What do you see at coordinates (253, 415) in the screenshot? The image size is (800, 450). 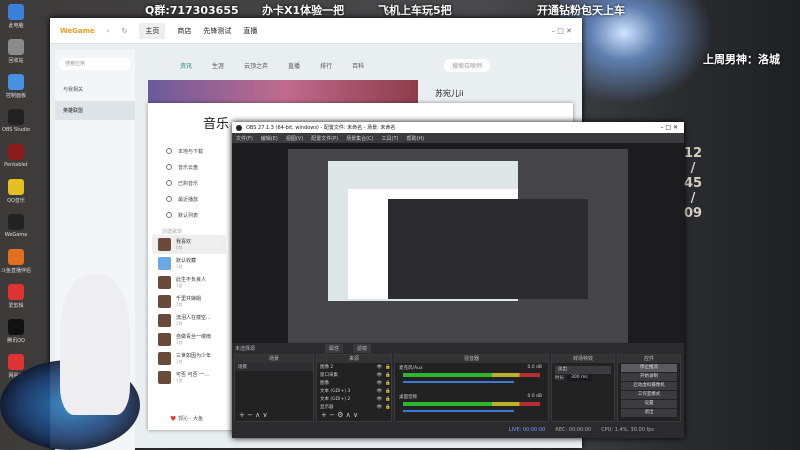 I see `scene-toolbar: + − ∧ ∨` at bounding box center [253, 415].